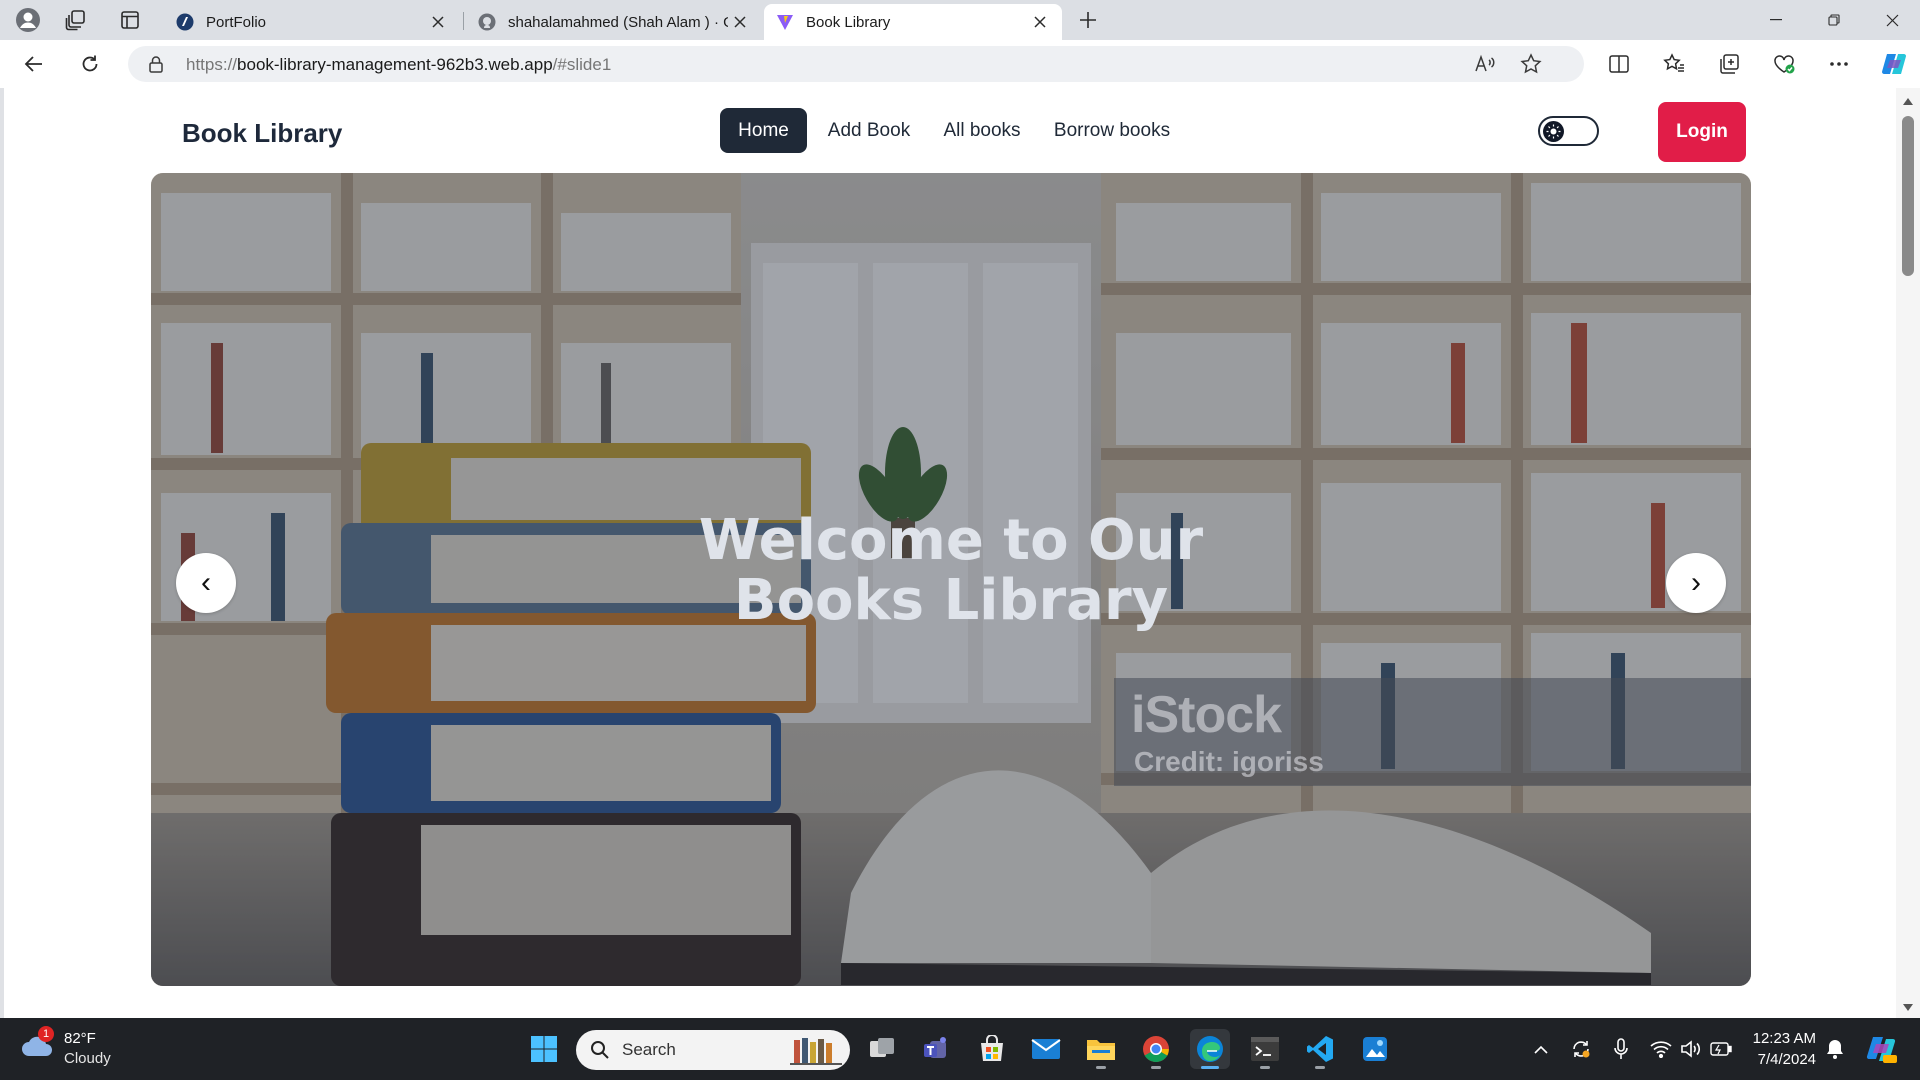  I want to click on tab-github: shahalamahmed (Shah Alam ) · G, so click(614, 22).